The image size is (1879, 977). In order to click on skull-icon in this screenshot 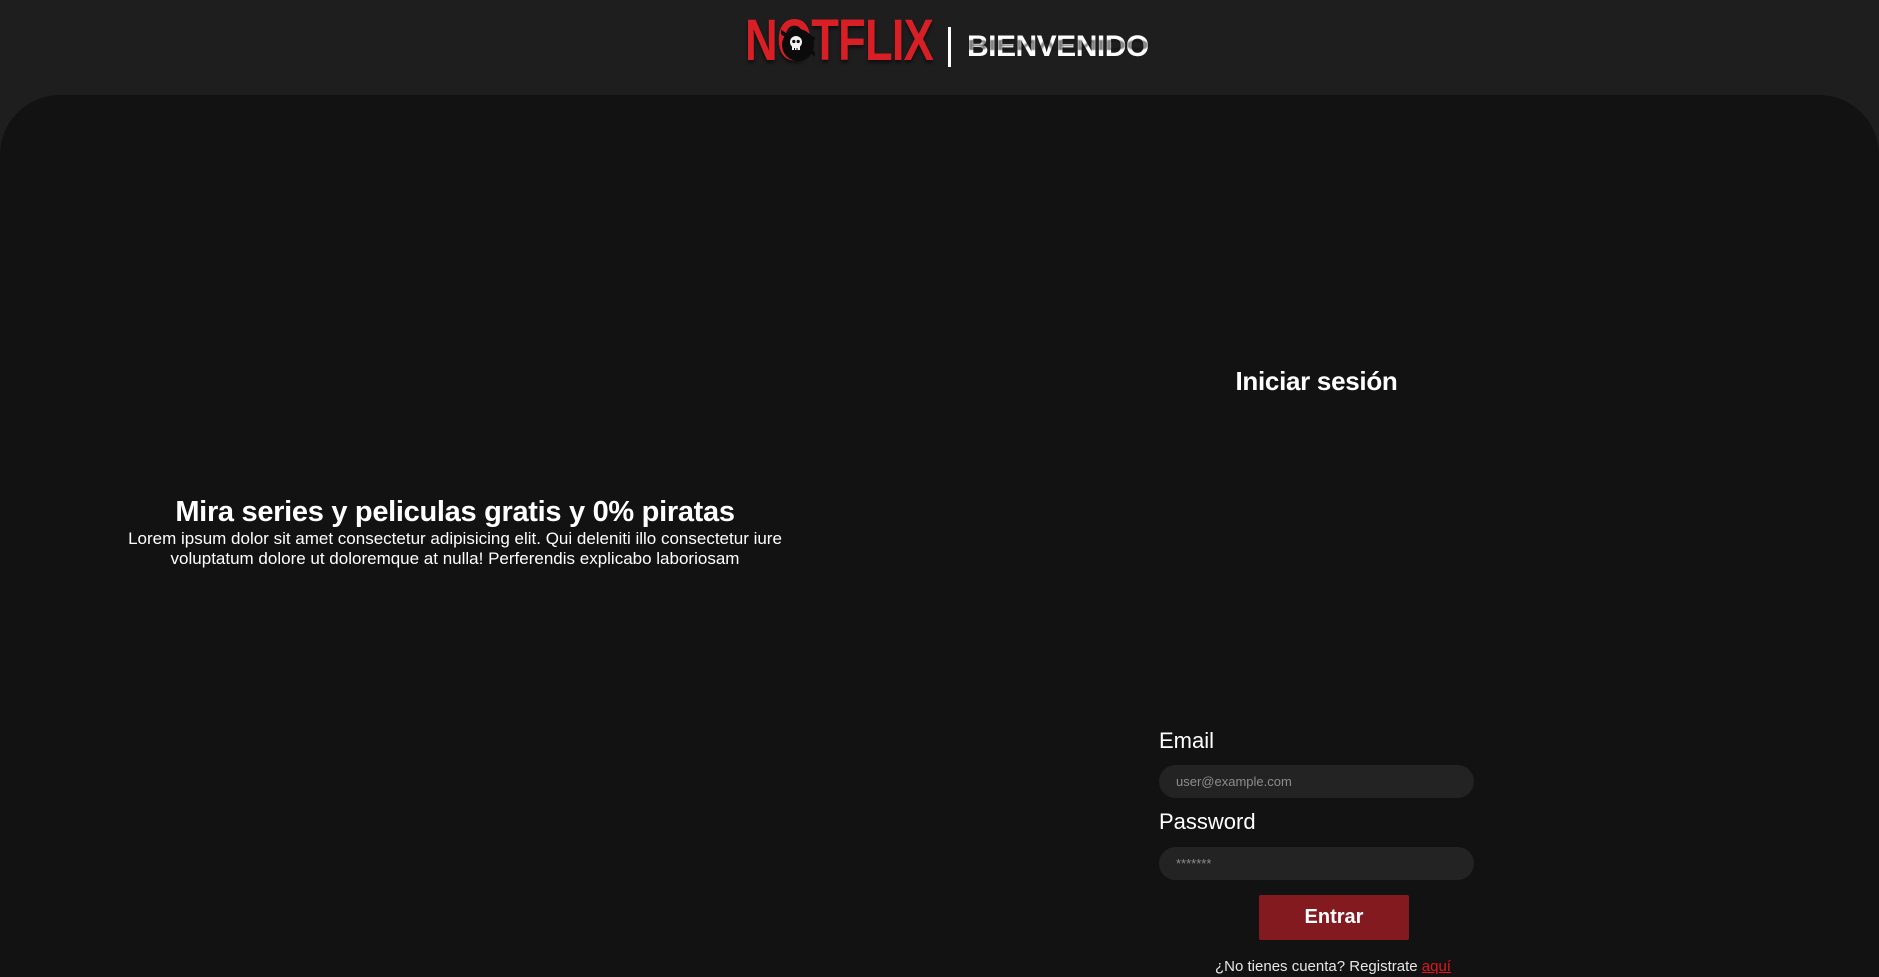, I will do `click(798, 44)`.